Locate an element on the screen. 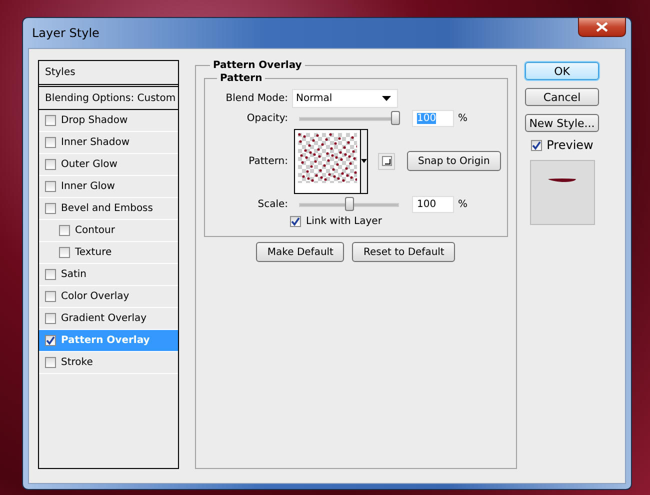 The height and width of the screenshot is (495, 650). list-item: Texture is located at coordinates (108, 253).